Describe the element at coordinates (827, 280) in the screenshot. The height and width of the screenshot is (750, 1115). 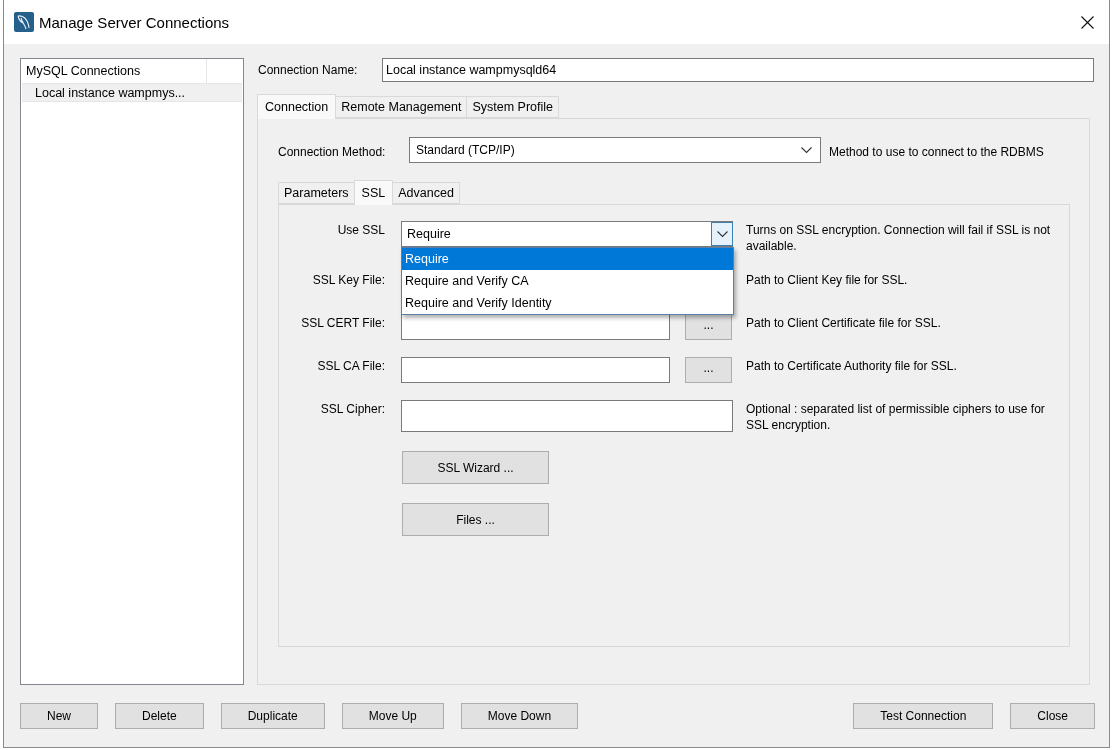
I see `field-description: Path to Client Key file for SSL.` at that location.